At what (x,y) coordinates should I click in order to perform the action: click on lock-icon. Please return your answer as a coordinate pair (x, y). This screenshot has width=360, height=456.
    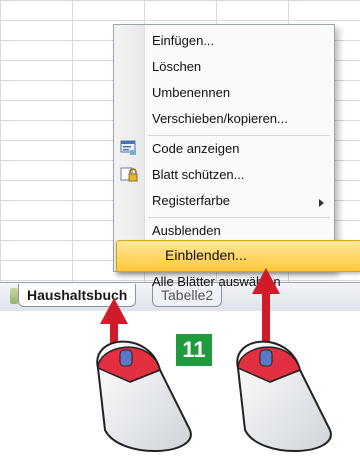
    Looking at the image, I should click on (129, 174).